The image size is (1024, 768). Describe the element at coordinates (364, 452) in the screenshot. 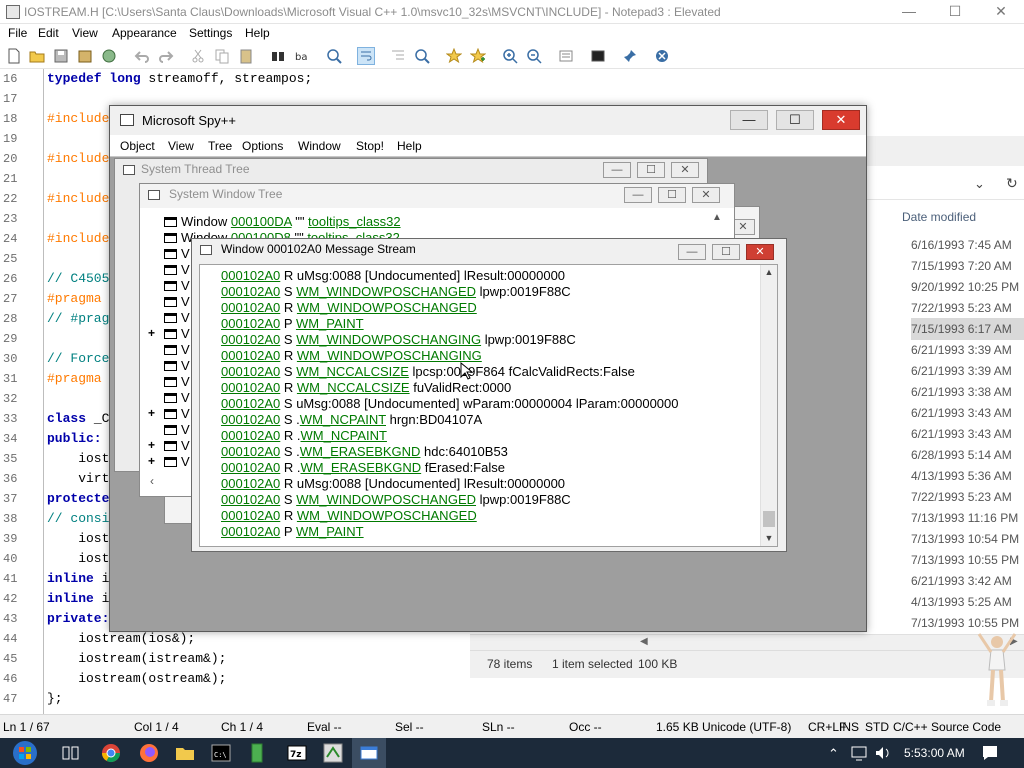

I see `message-row: 000102A0 S .WM_ERASEBKGND hdc:64010B53` at that location.